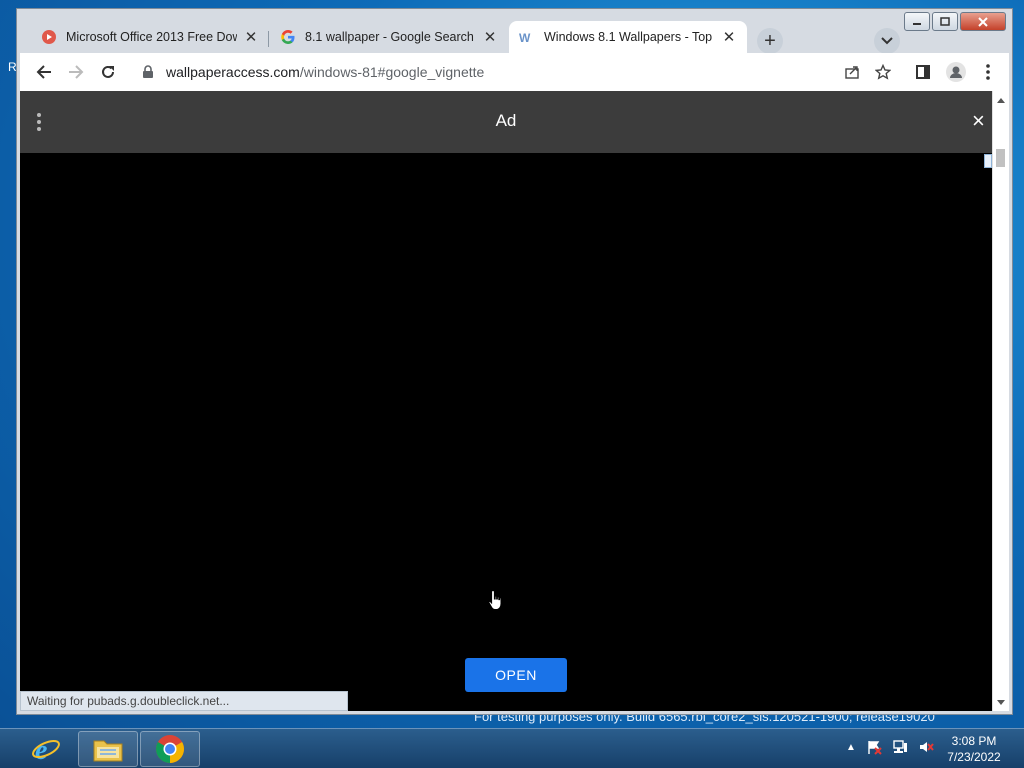 This screenshot has width=1024, height=768. I want to click on back-button, so click(44, 72).